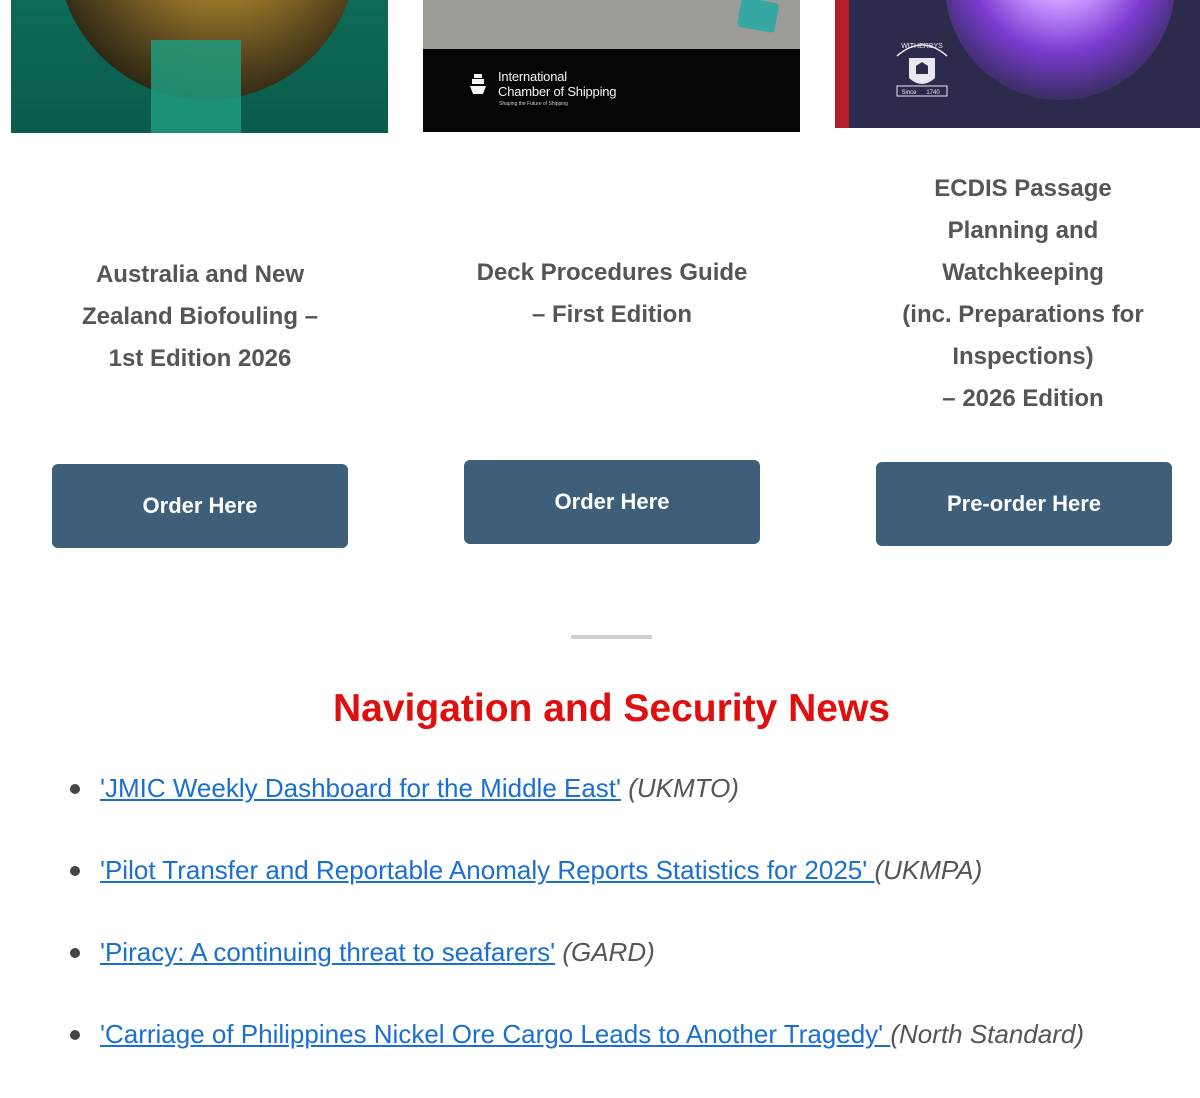  What do you see at coordinates (758, 17) in the screenshot?
I see `cover-art-teal-object` at bounding box center [758, 17].